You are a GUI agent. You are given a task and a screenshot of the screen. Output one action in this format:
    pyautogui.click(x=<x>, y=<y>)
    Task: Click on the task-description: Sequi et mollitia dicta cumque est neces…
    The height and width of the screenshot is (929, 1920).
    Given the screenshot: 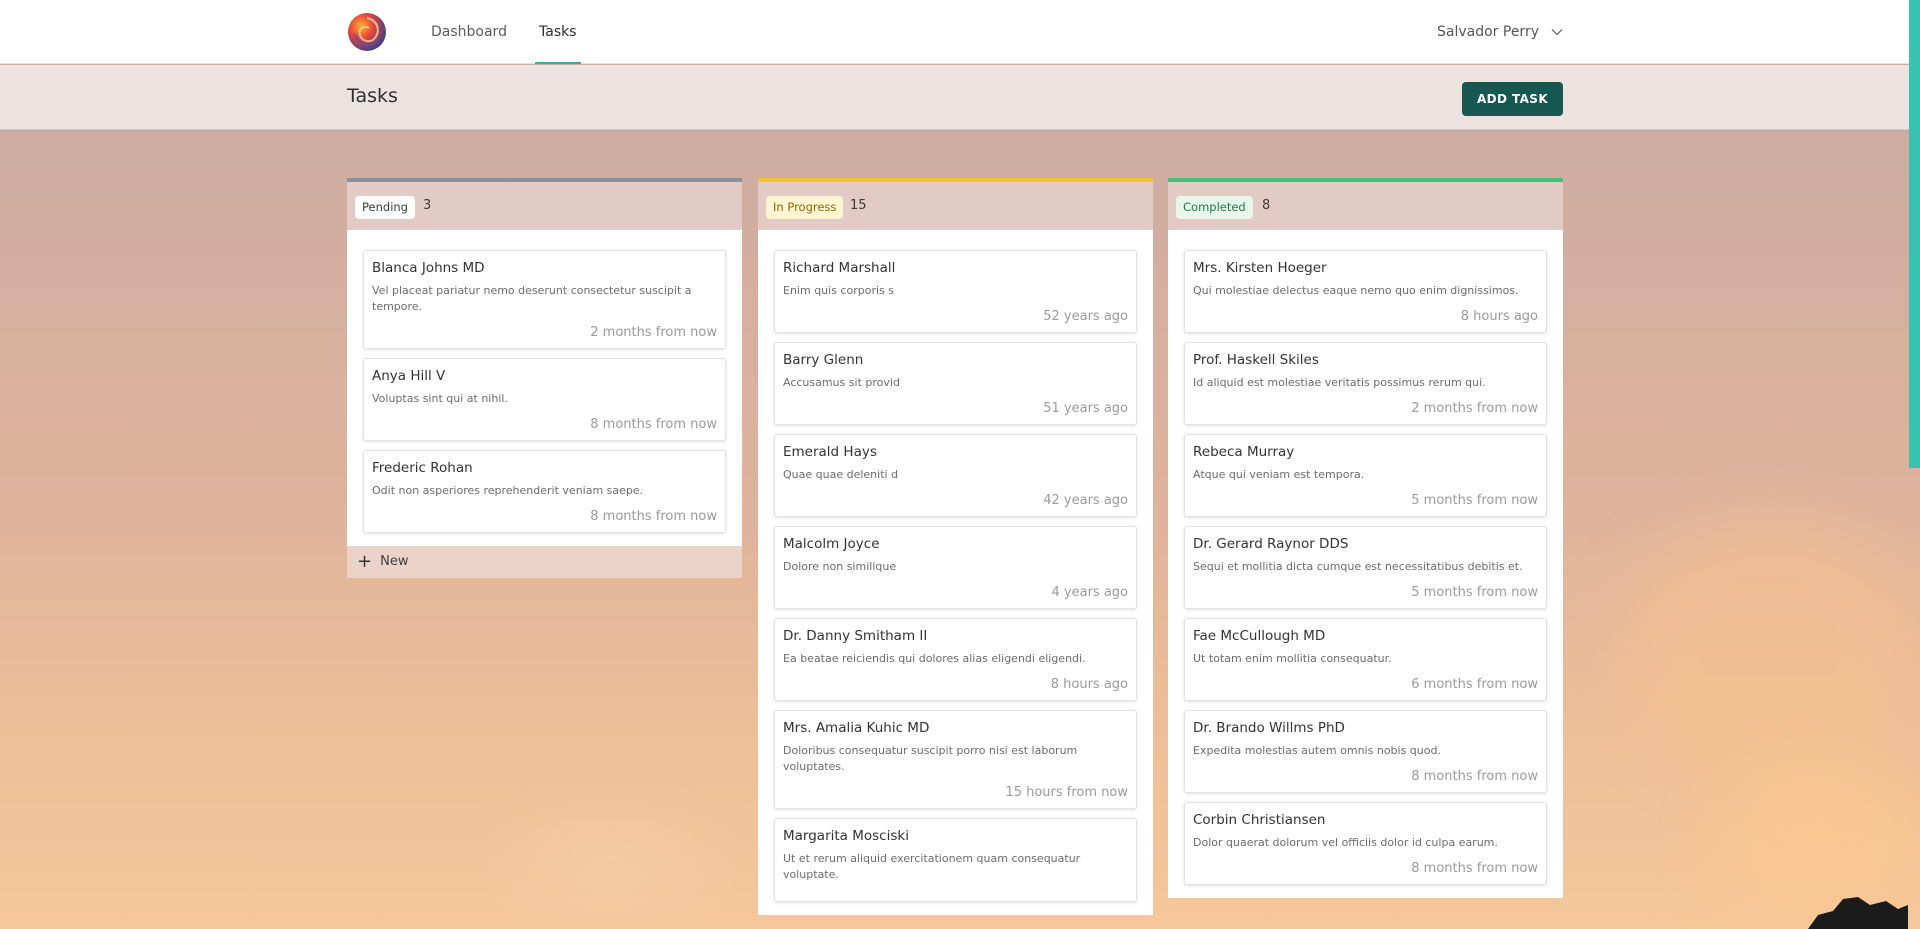 What is the action you would take?
    pyautogui.click(x=1358, y=566)
    